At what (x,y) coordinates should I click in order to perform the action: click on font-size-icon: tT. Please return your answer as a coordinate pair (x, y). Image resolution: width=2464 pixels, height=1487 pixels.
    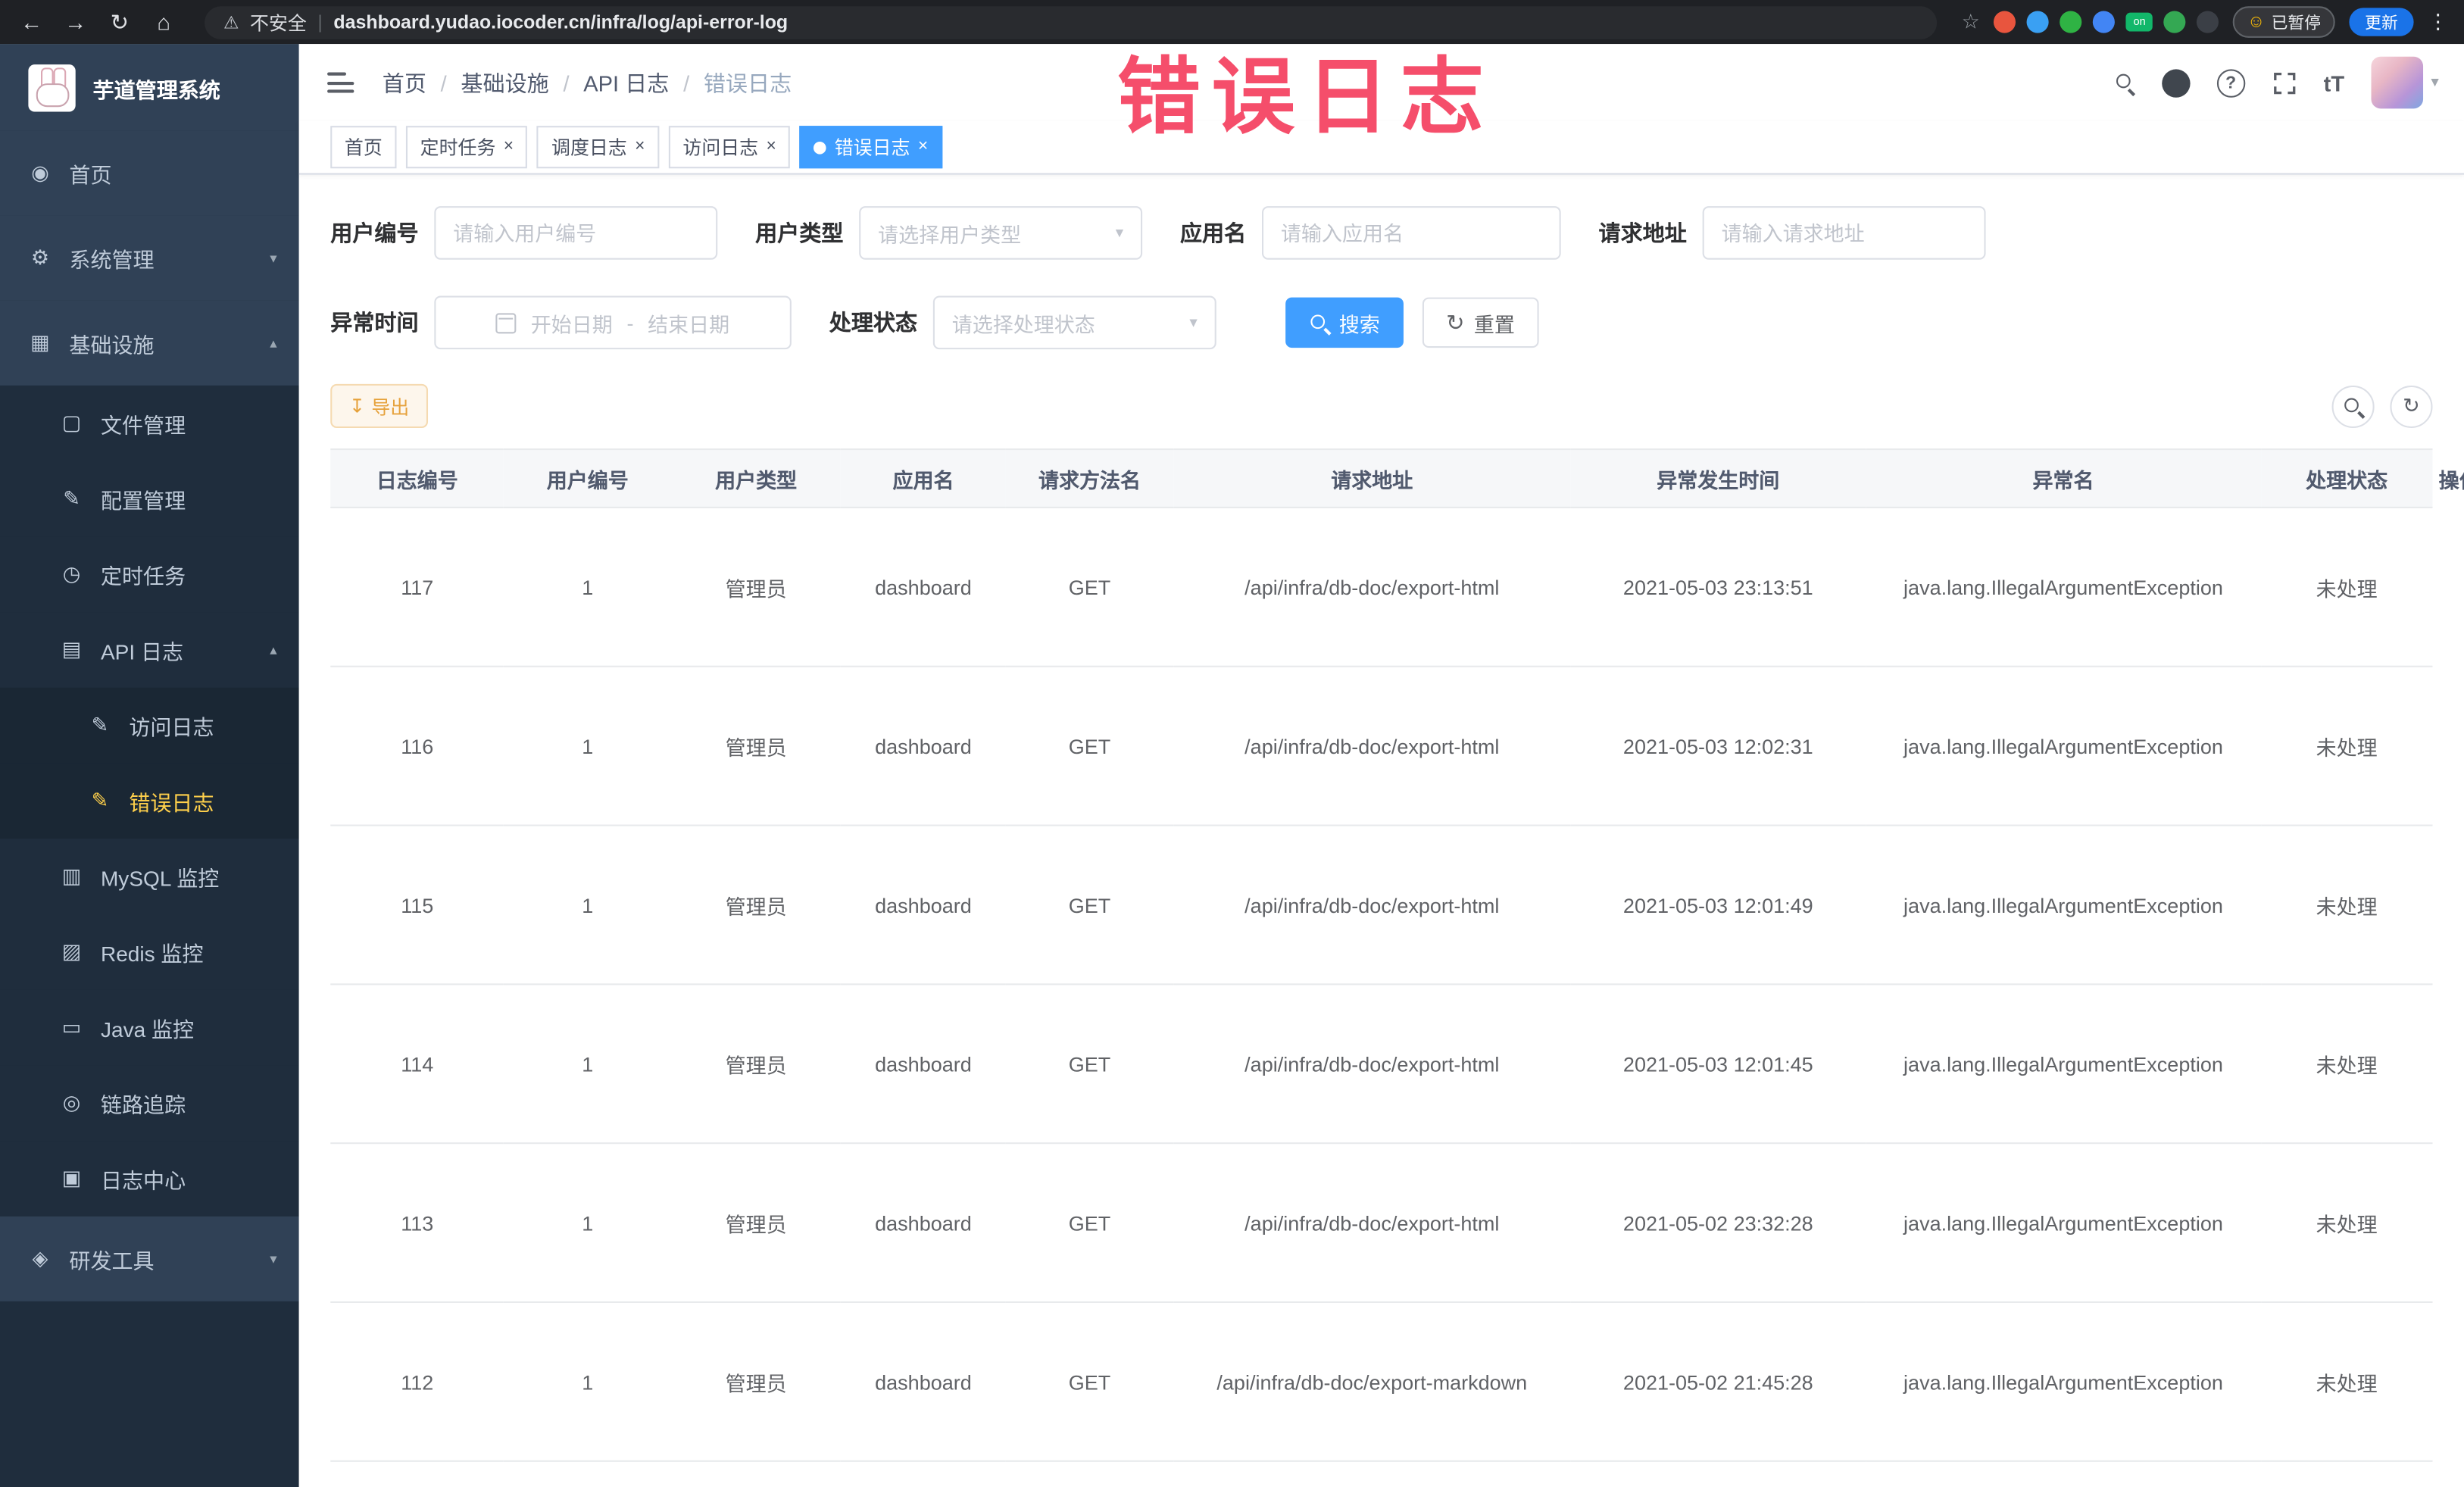
    Looking at the image, I should click on (2334, 82).